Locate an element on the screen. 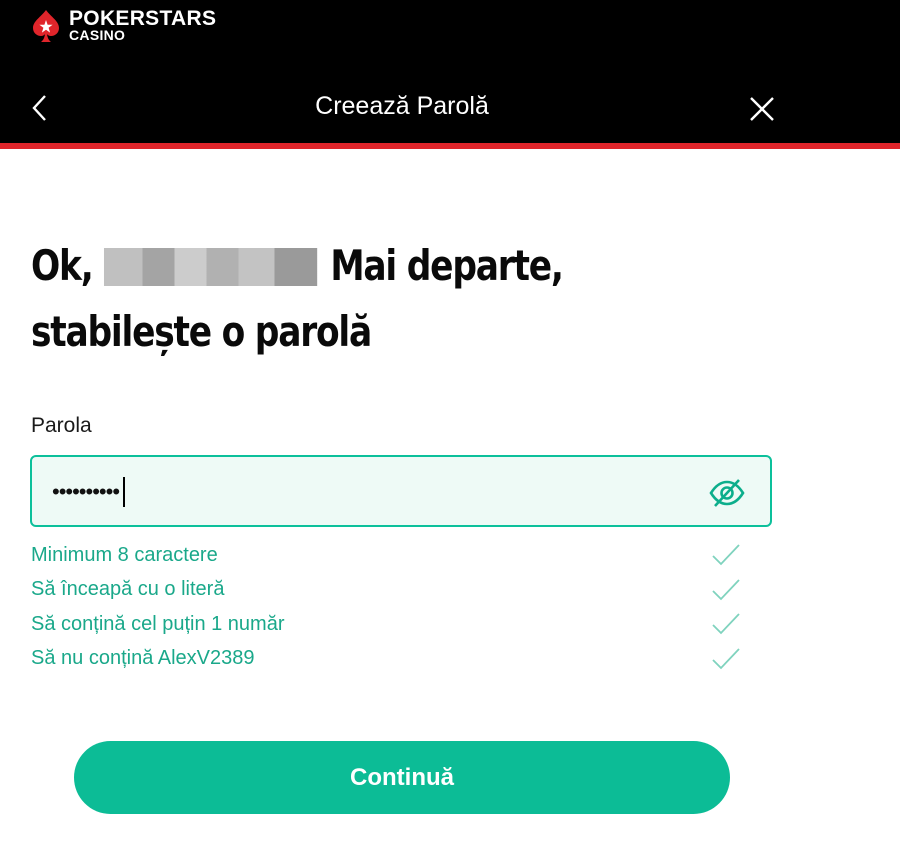 This screenshot has width=900, height=863. pokerstars-casino-logo: POKERSTARS CASINO is located at coordinates (123, 26).